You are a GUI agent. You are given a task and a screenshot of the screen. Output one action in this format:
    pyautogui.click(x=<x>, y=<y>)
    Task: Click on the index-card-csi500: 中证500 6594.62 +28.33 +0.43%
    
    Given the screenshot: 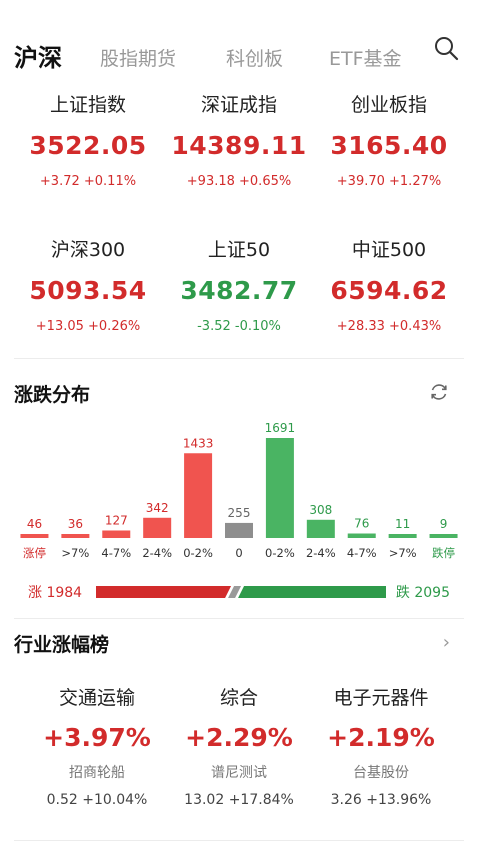 What is the action you would take?
    pyautogui.click(x=389, y=284)
    